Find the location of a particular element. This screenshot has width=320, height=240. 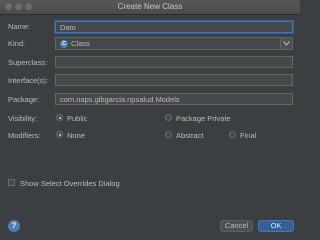

superclass-label: Superclass: is located at coordinates (28, 62).